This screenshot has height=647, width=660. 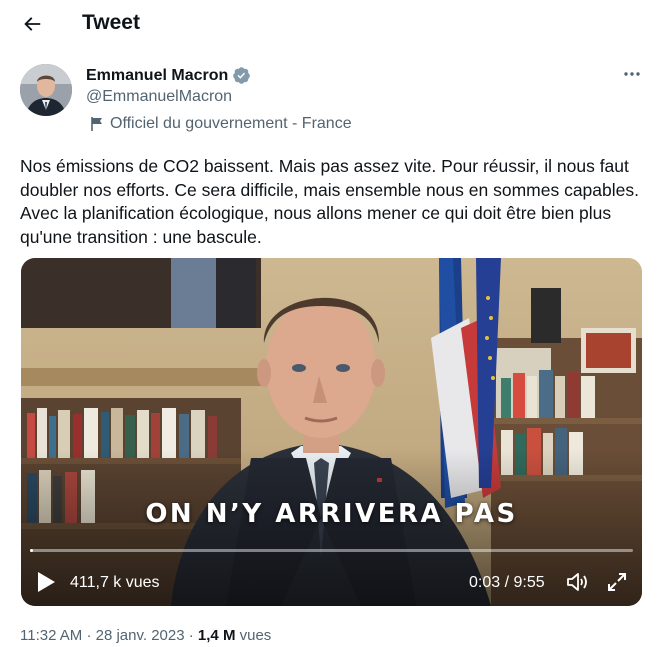 I want to click on volume-icon, so click(x=577, y=582).